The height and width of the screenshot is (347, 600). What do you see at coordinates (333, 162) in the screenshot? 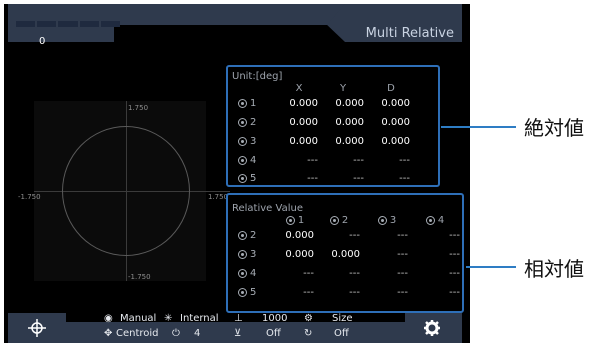
I see `table-row: 4 --- --- ---` at bounding box center [333, 162].